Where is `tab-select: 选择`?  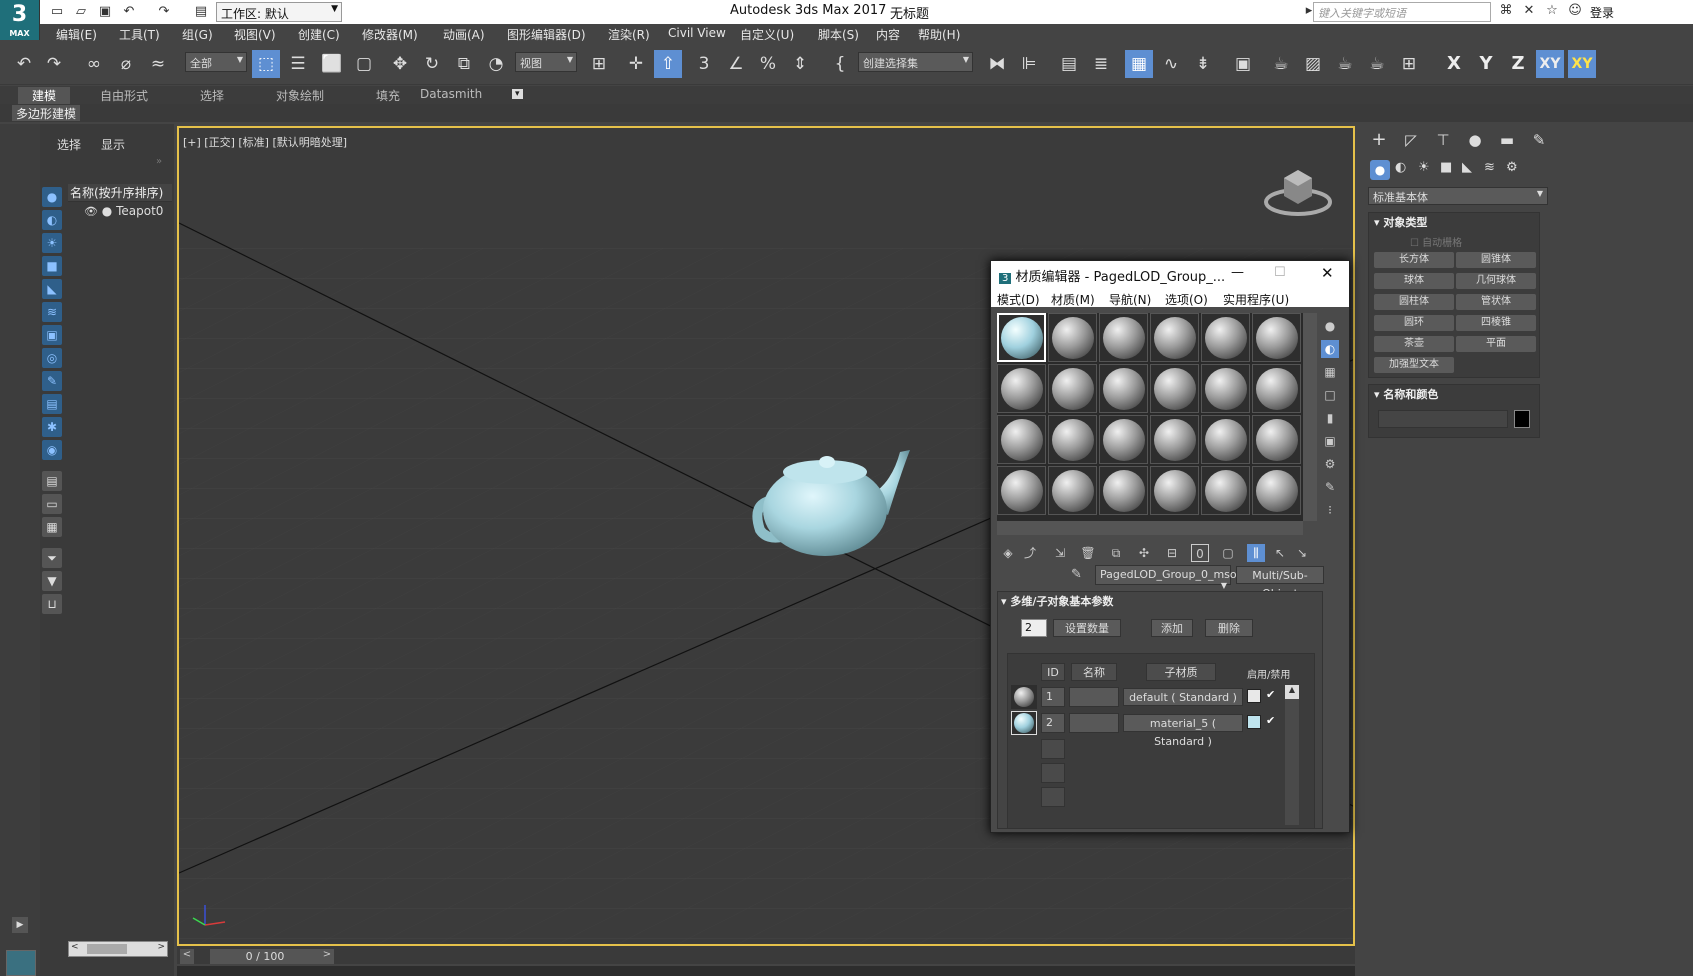 tab-select: 选择 is located at coordinates (69, 144).